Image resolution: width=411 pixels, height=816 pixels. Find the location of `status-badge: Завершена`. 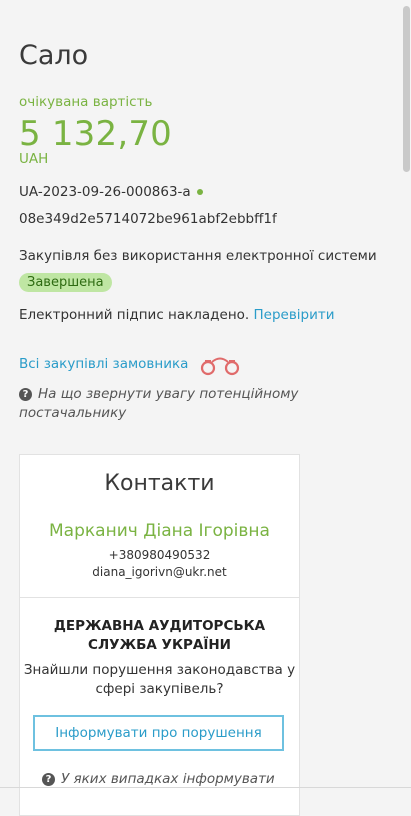

status-badge: Завершена is located at coordinates (65, 282).